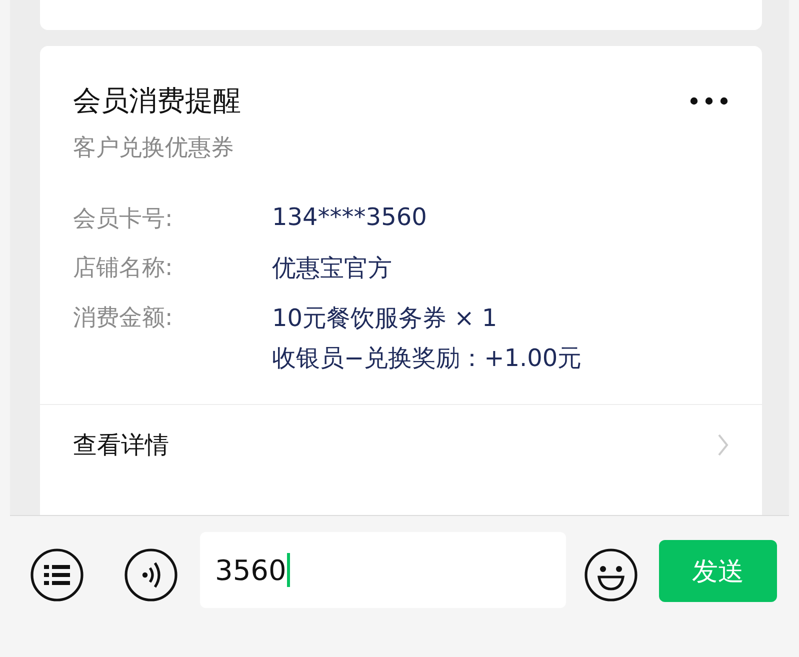  What do you see at coordinates (332, 268) in the screenshot?
I see `field-value: 优惠宝官方` at bounding box center [332, 268].